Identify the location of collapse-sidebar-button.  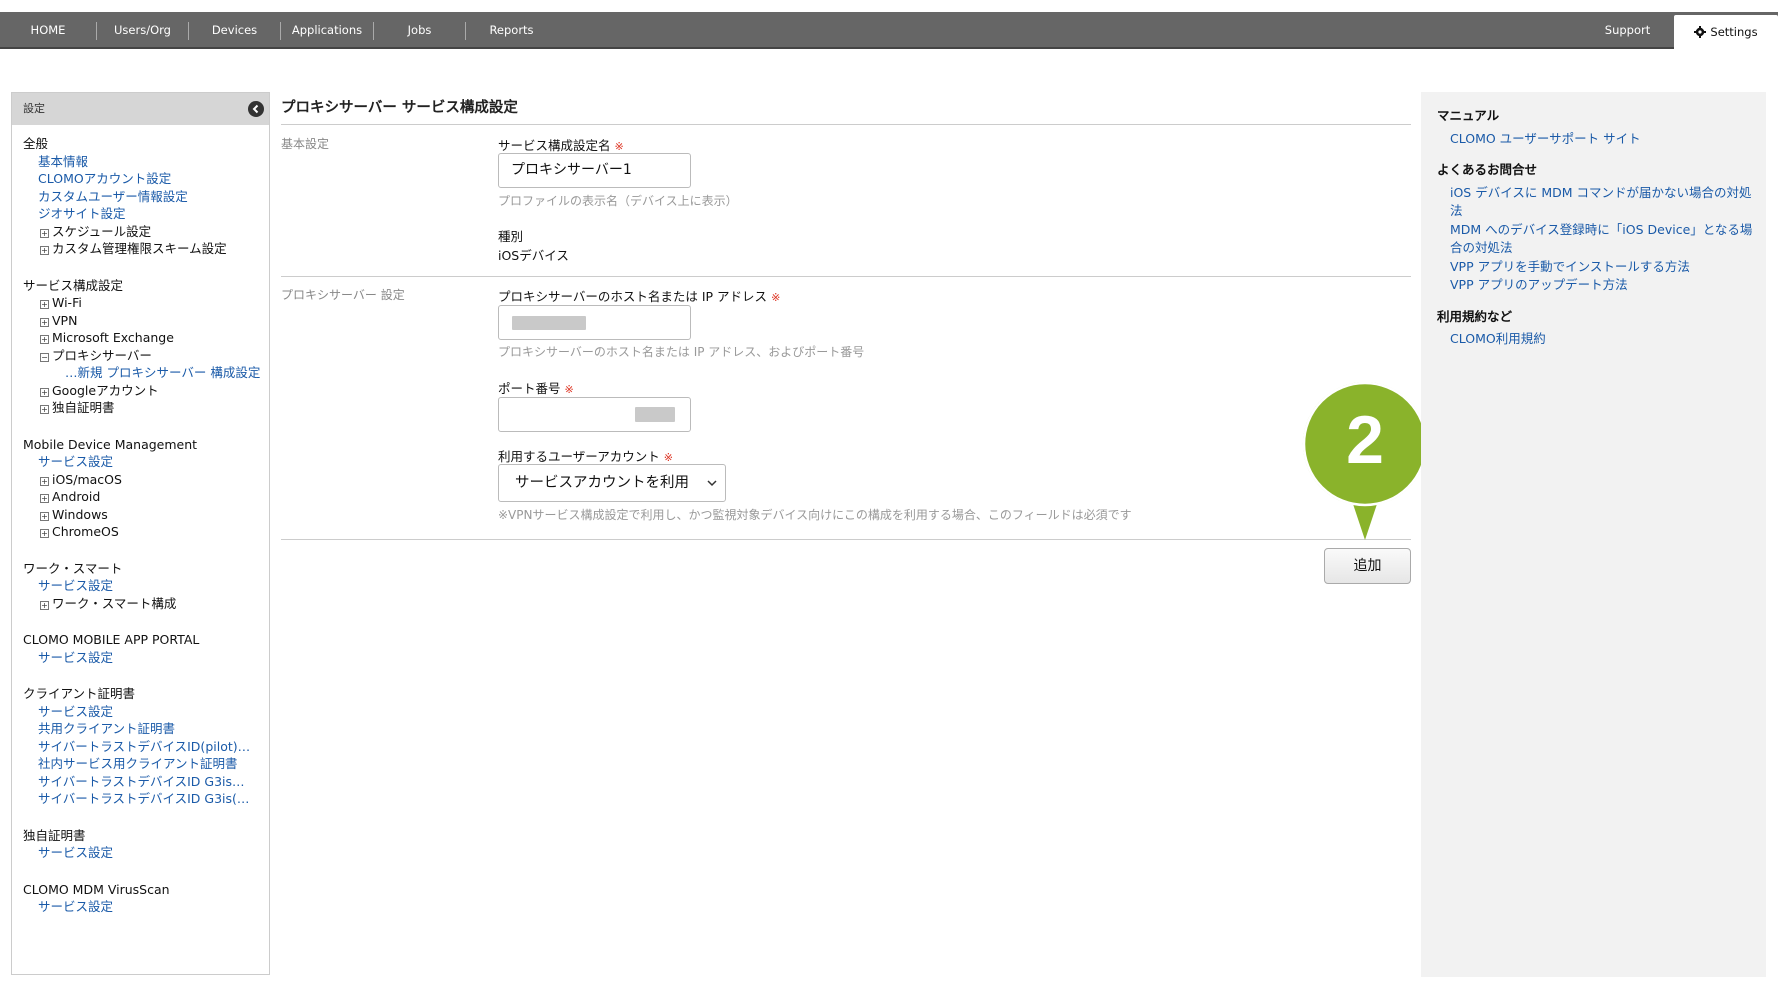
(256, 109).